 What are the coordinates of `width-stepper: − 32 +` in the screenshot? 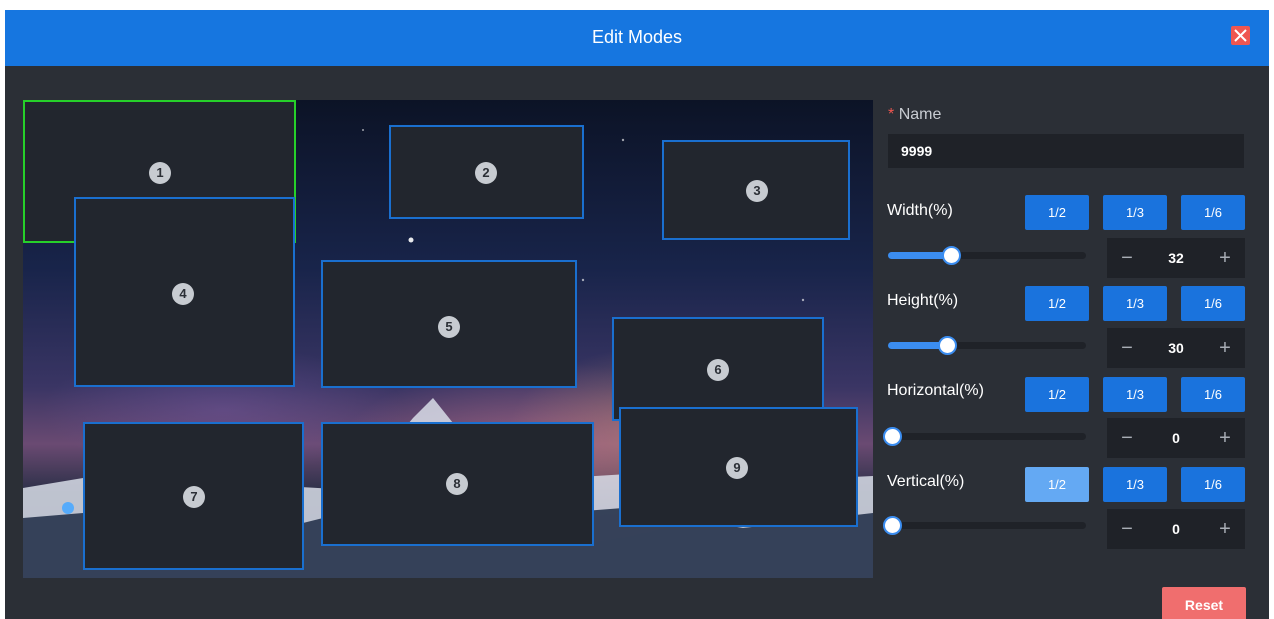 It's located at (1176, 258).